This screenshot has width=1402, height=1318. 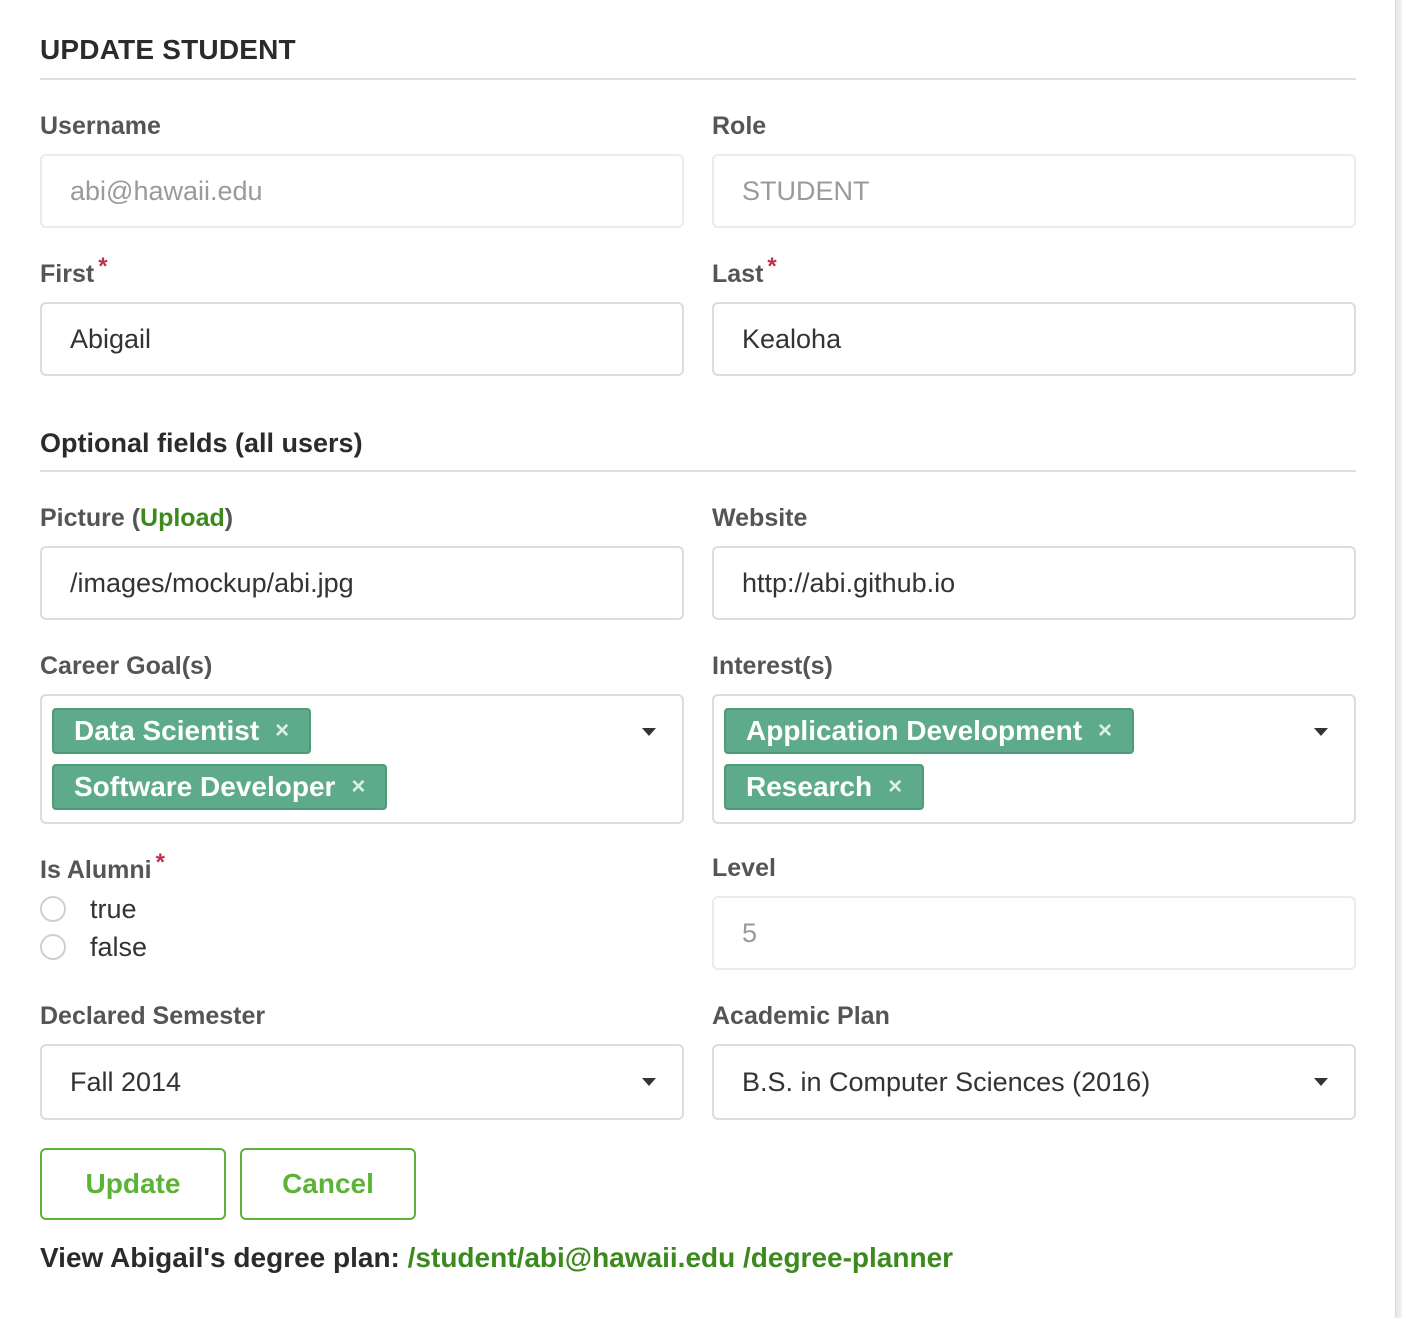 What do you see at coordinates (849, 582) in the screenshot?
I see `website-value: http://abi.github.io` at bounding box center [849, 582].